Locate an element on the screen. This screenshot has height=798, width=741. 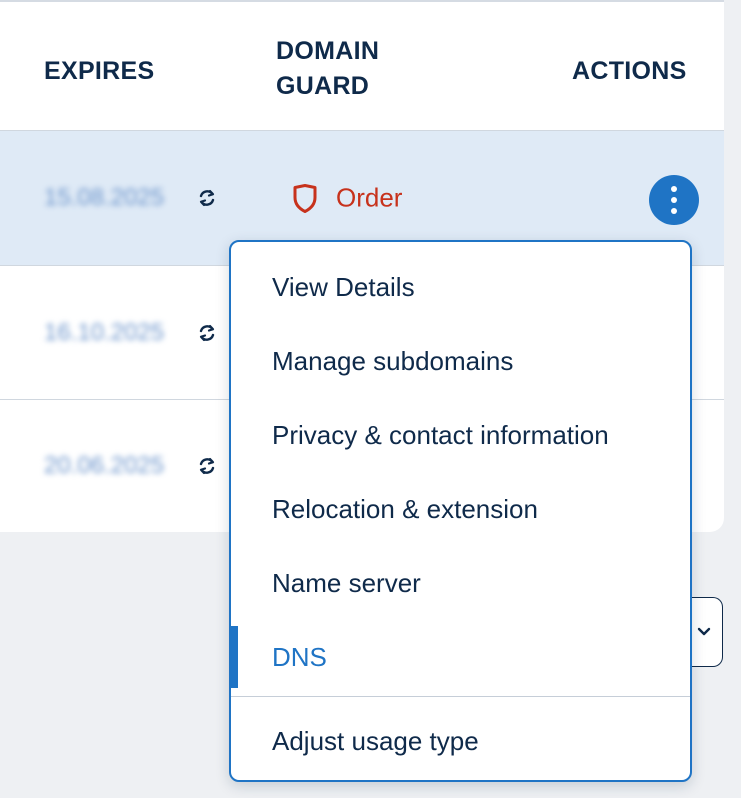
menu-item-manage-subdomains: Manage subdomains is located at coordinates (460, 361).